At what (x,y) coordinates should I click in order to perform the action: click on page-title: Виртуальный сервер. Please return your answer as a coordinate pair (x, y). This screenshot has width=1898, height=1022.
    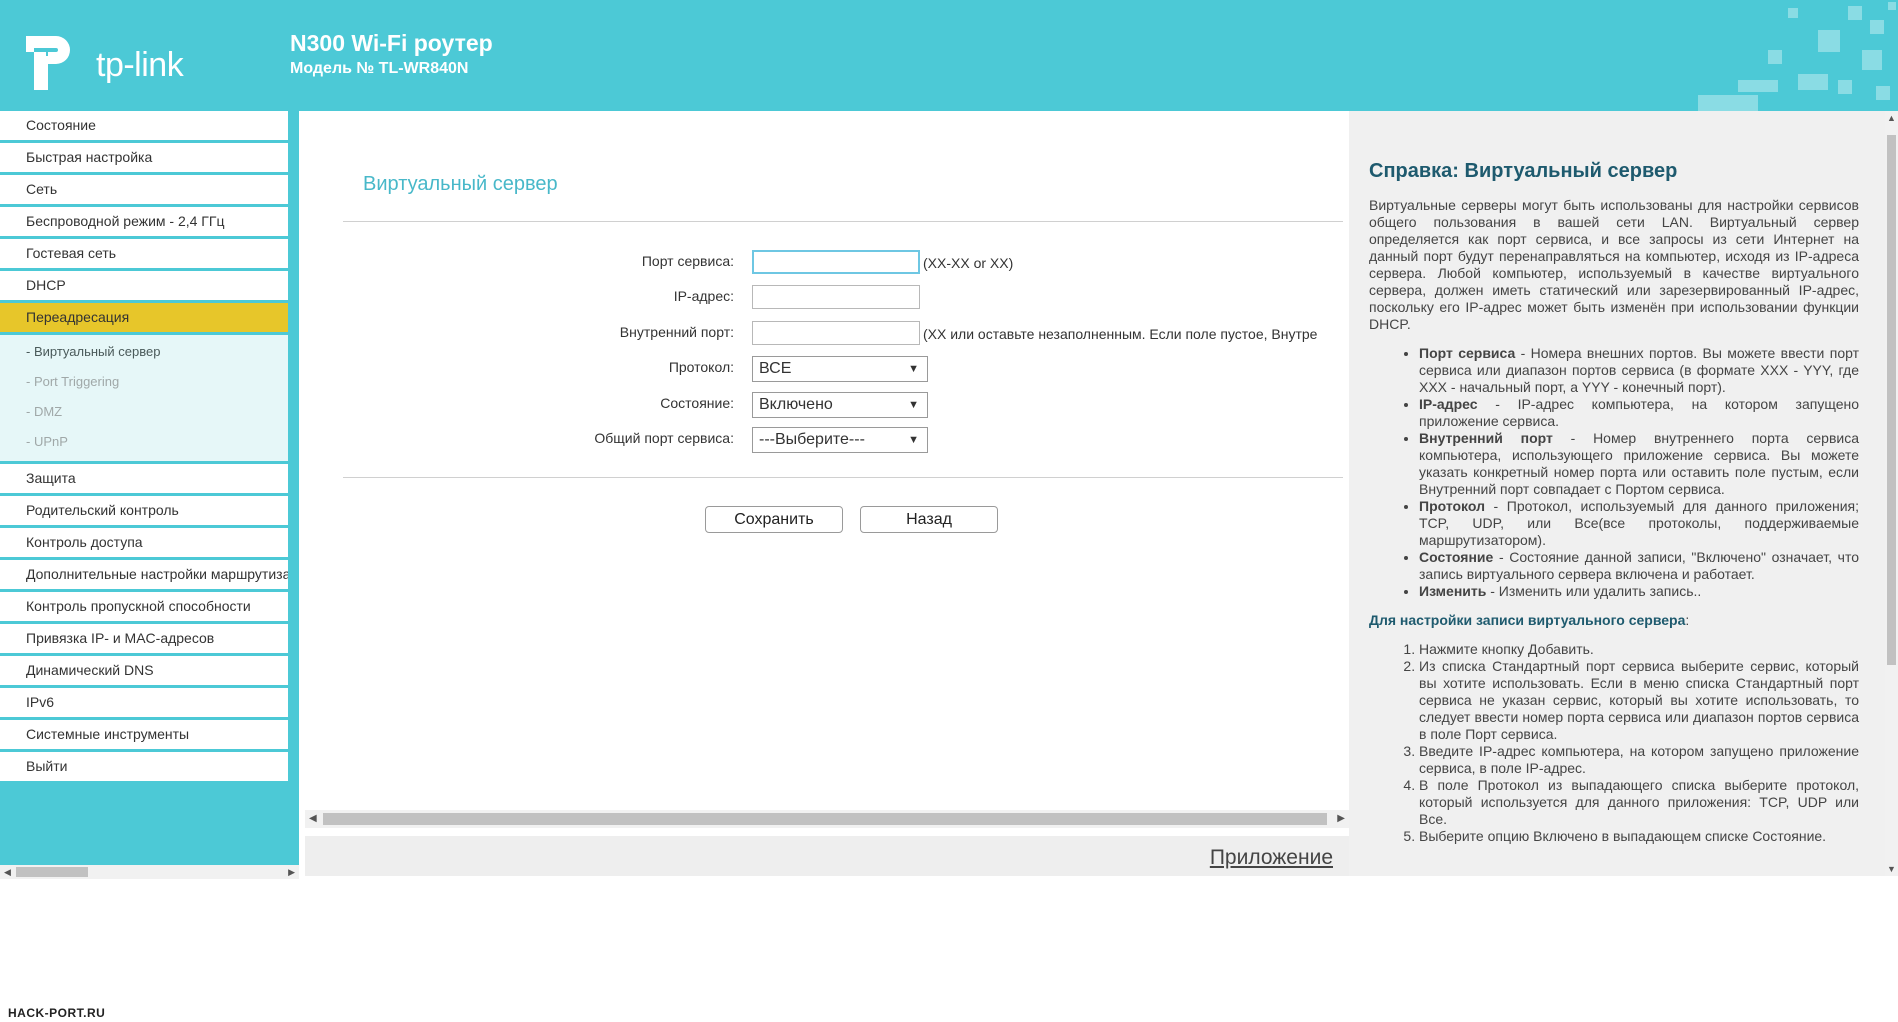
    Looking at the image, I should click on (460, 184).